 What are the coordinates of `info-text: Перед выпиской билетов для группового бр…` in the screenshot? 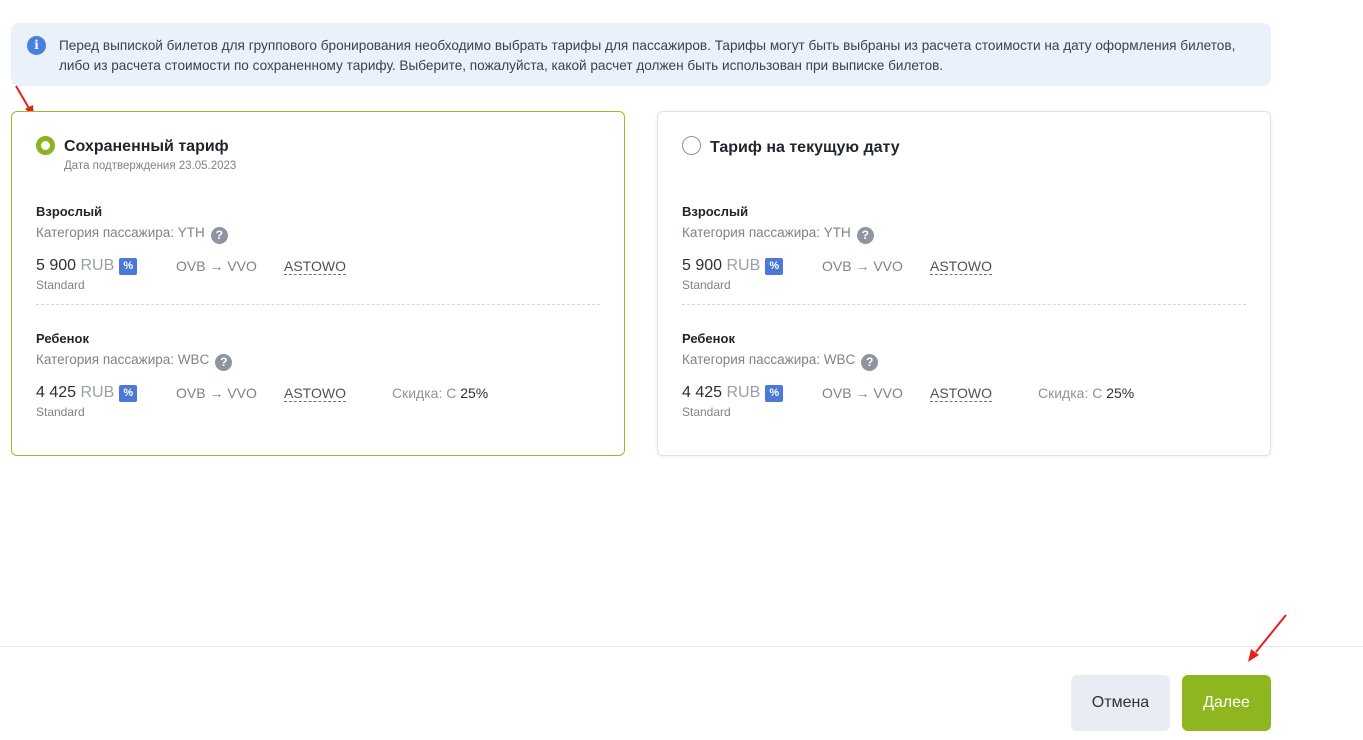 It's located at (647, 55).